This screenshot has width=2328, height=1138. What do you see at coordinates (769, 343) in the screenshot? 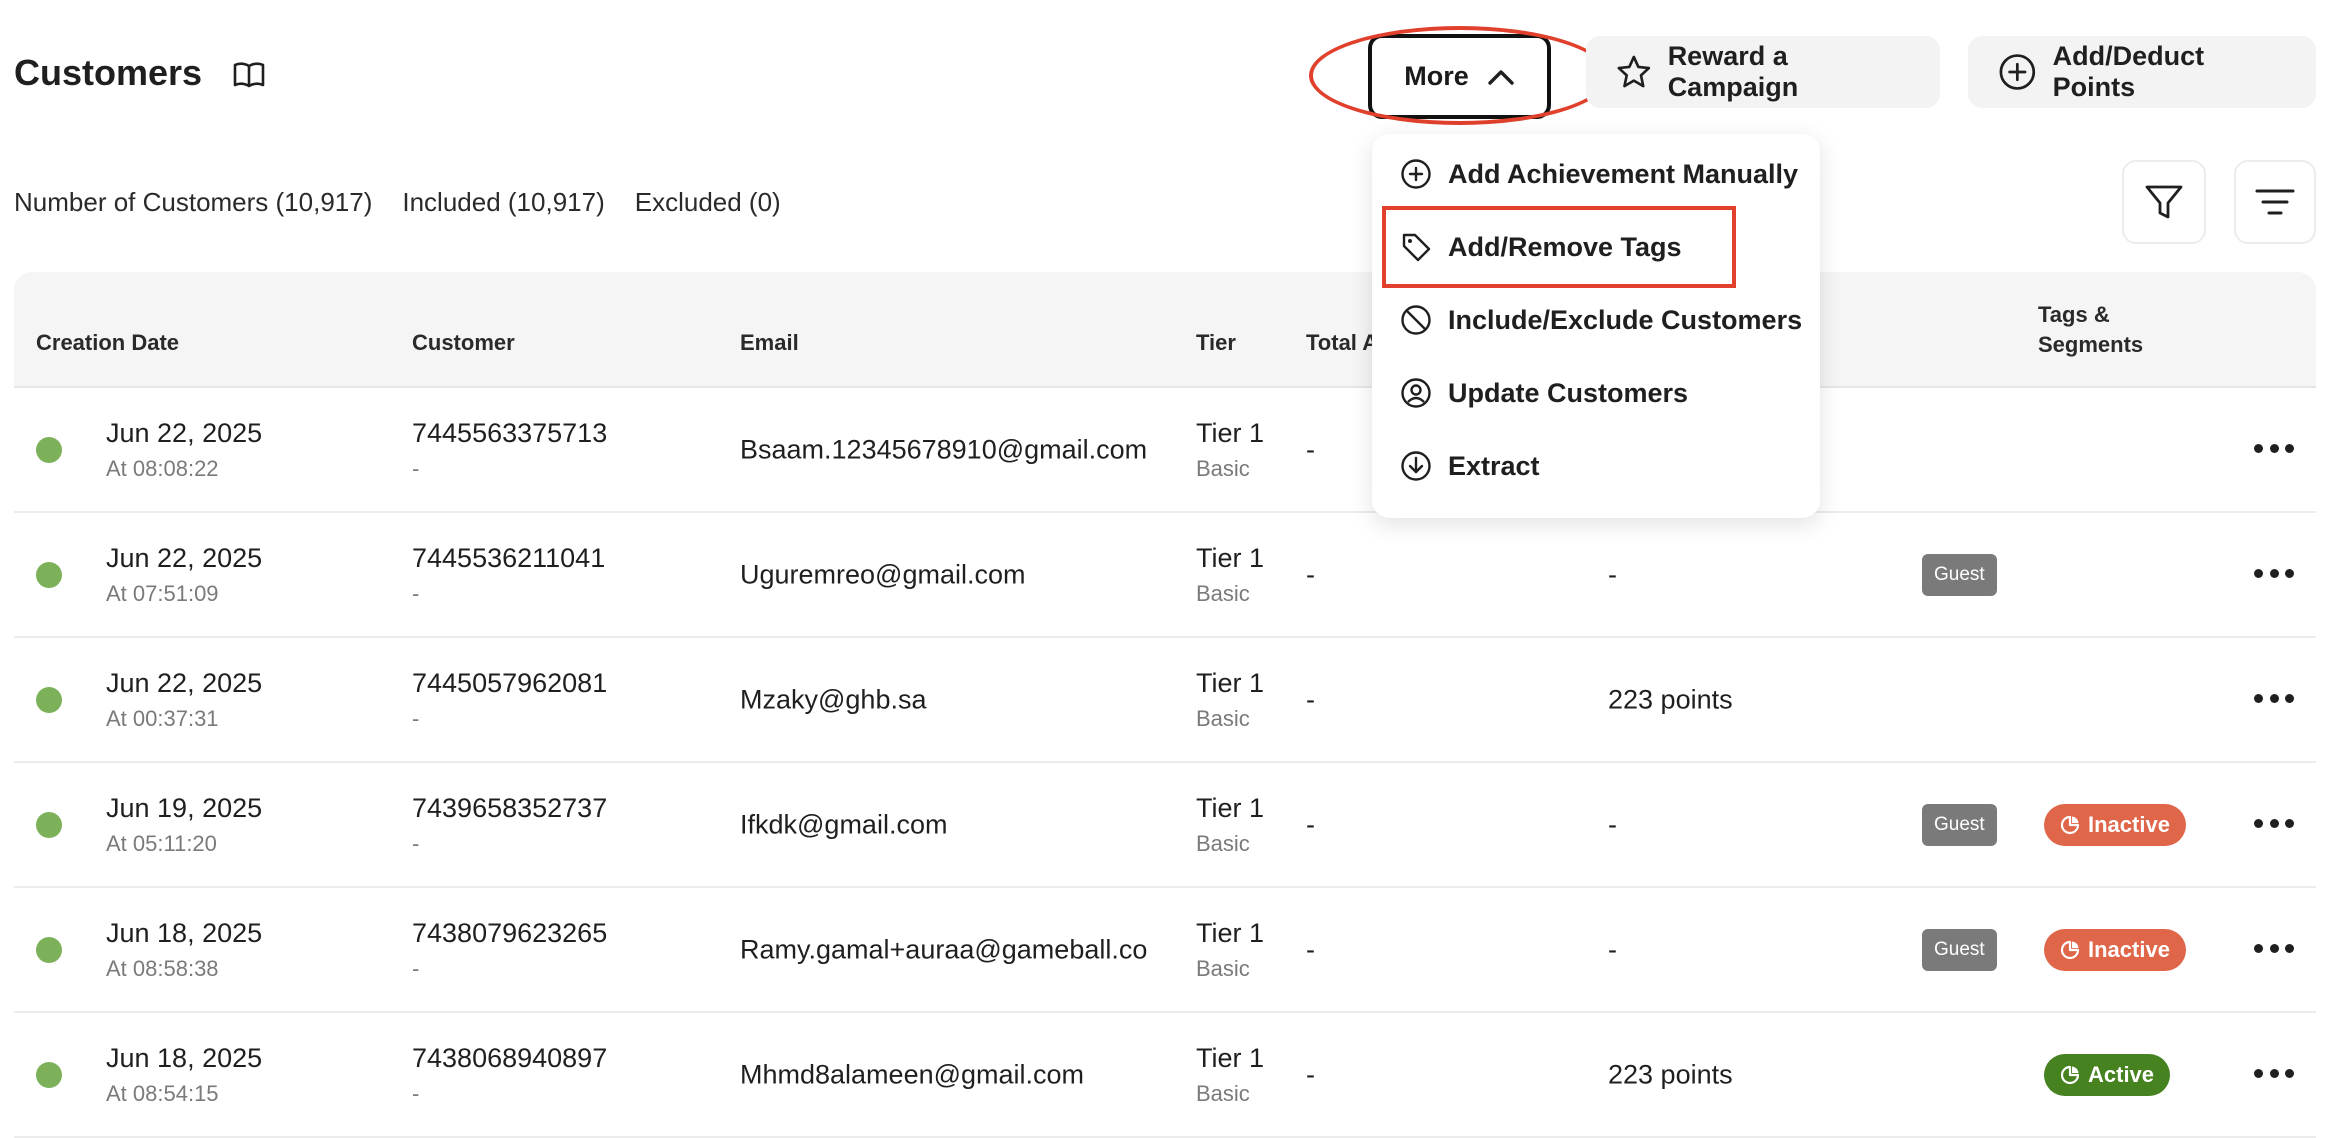
I see `col-email: Email` at bounding box center [769, 343].